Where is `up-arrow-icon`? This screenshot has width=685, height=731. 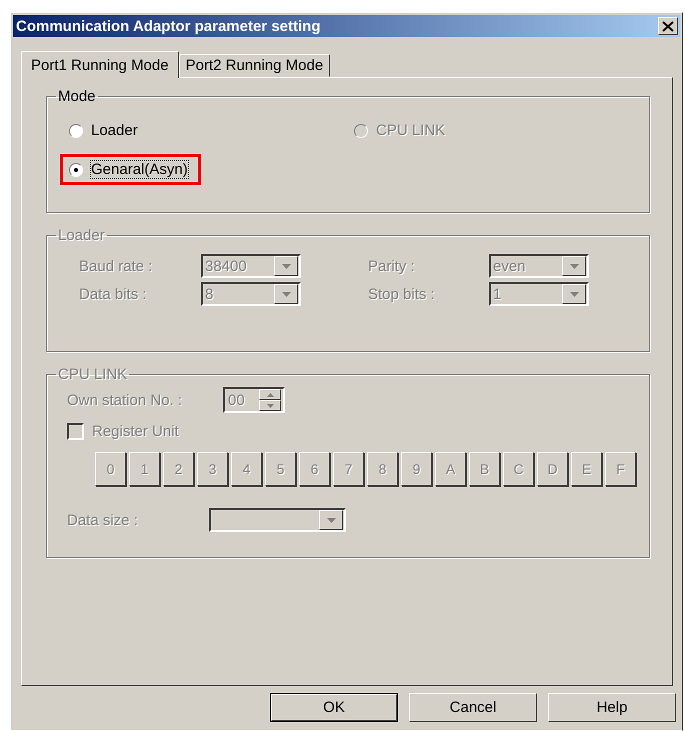 up-arrow-icon is located at coordinates (270, 394).